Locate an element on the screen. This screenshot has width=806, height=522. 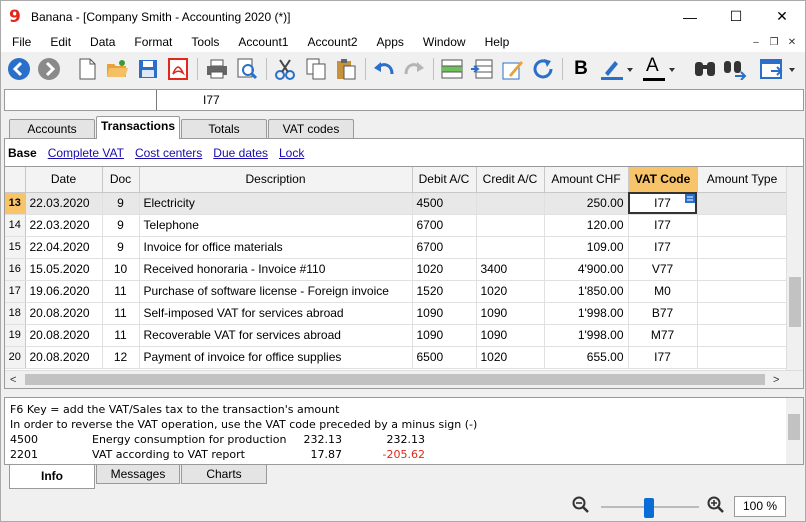
row-number: 18 is located at coordinates (15, 313).